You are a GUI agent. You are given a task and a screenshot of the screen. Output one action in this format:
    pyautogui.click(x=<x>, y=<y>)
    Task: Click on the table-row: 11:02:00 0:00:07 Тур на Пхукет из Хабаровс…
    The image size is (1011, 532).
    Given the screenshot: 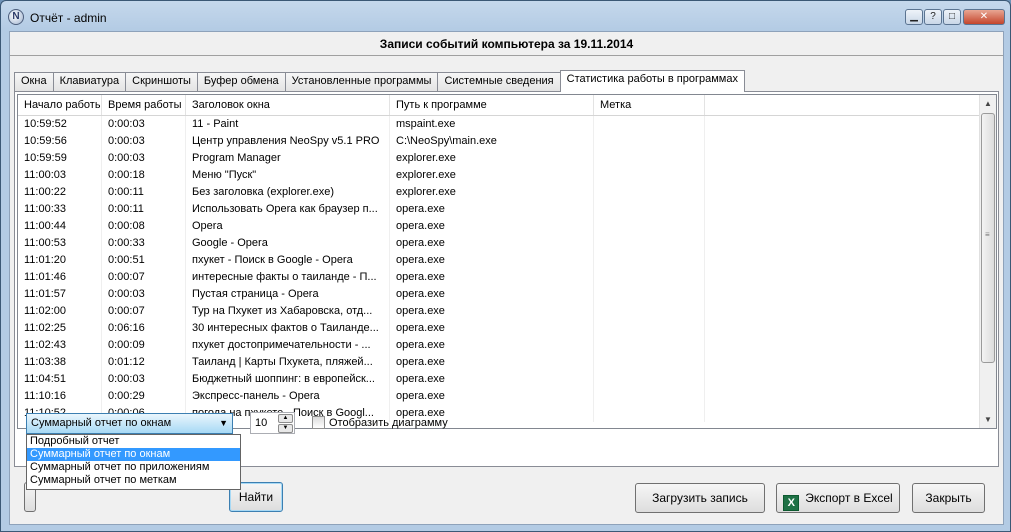 What is the action you would take?
    pyautogui.click(x=507, y=311)
    